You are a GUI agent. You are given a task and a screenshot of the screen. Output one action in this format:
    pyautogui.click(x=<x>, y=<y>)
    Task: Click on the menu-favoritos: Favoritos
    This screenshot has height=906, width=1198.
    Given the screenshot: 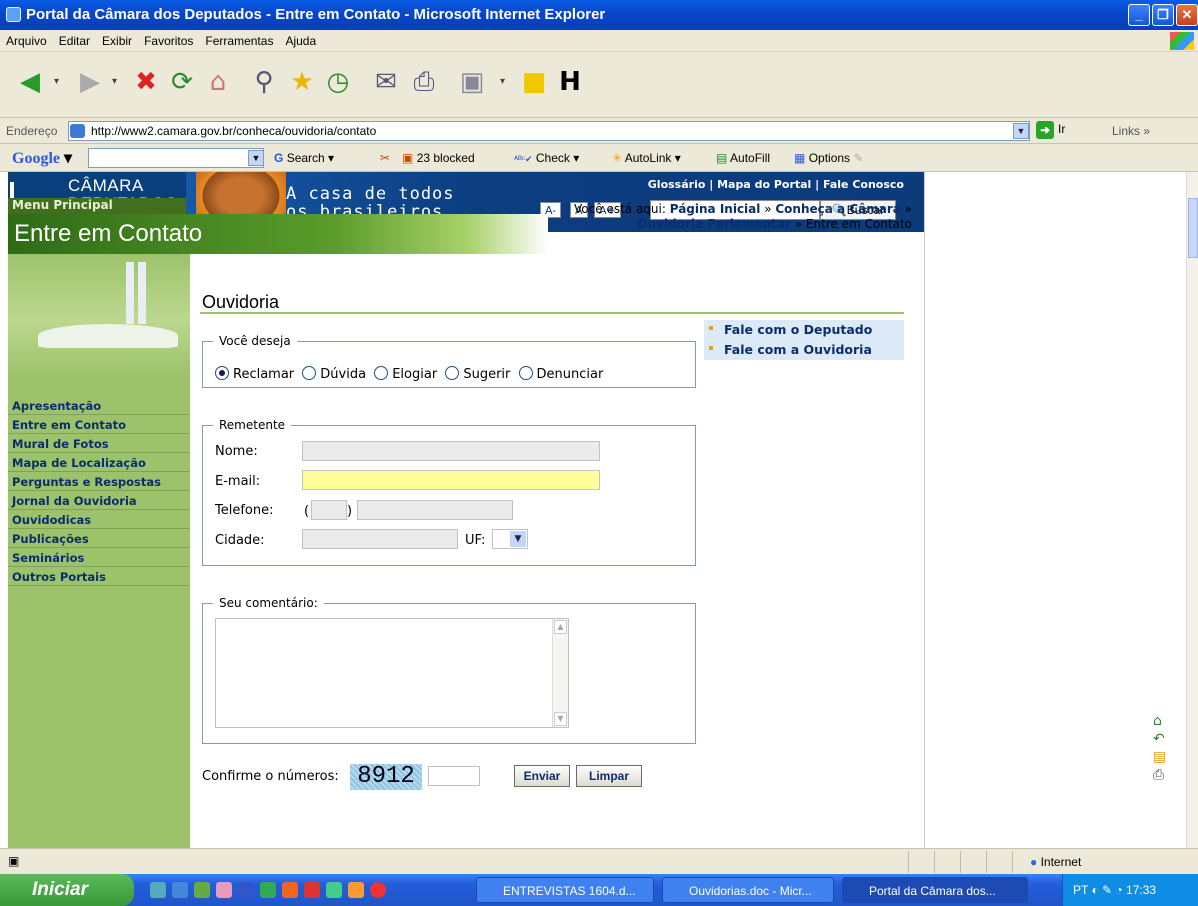 What is the action you would take?
    pyautogui.click(x=168, y=39)
    